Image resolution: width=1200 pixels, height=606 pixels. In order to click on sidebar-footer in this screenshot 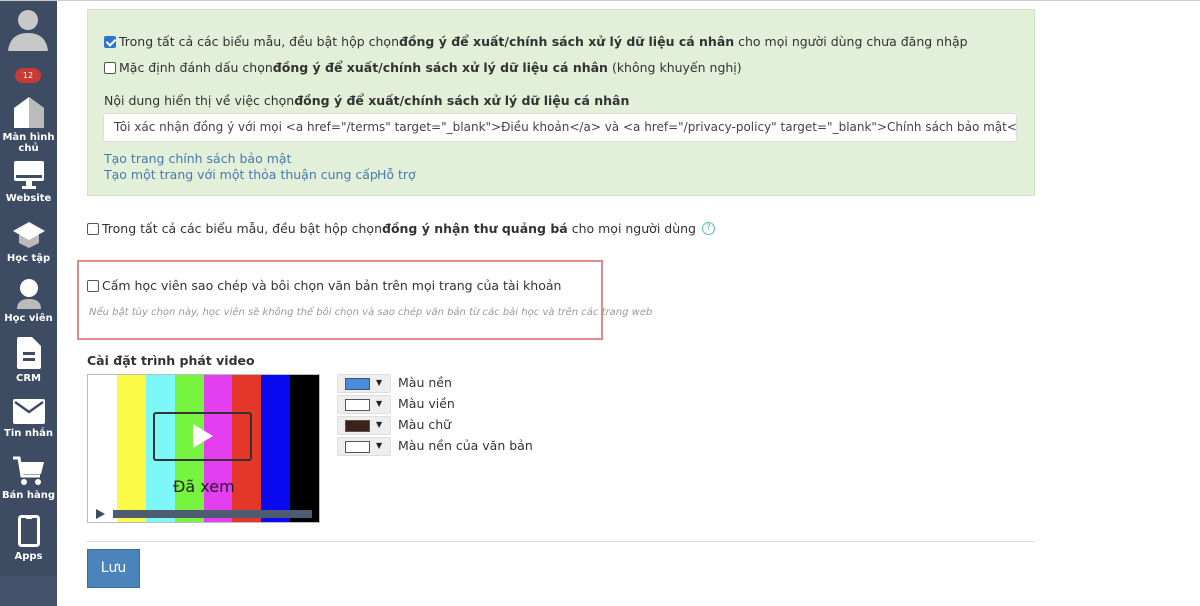, I will do `click(28, 591)`.